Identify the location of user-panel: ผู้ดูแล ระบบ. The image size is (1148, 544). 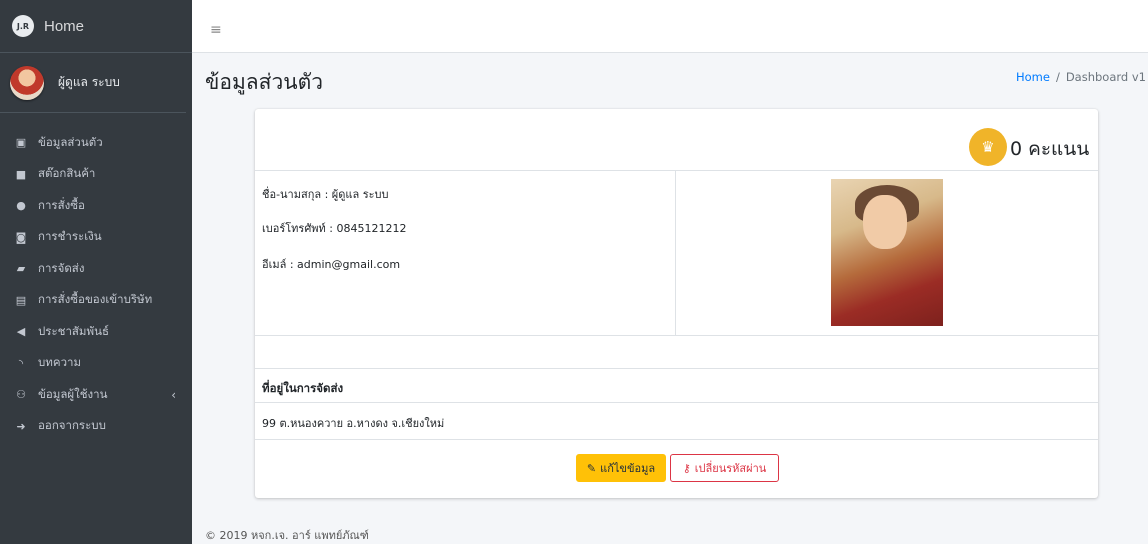
(93, 83).